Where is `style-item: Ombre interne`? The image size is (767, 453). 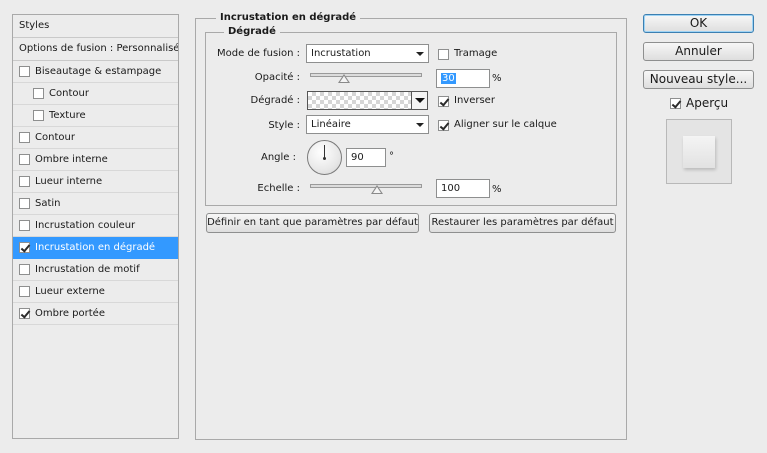 style-item: Ombre interne is located at coordinates (95, 160).